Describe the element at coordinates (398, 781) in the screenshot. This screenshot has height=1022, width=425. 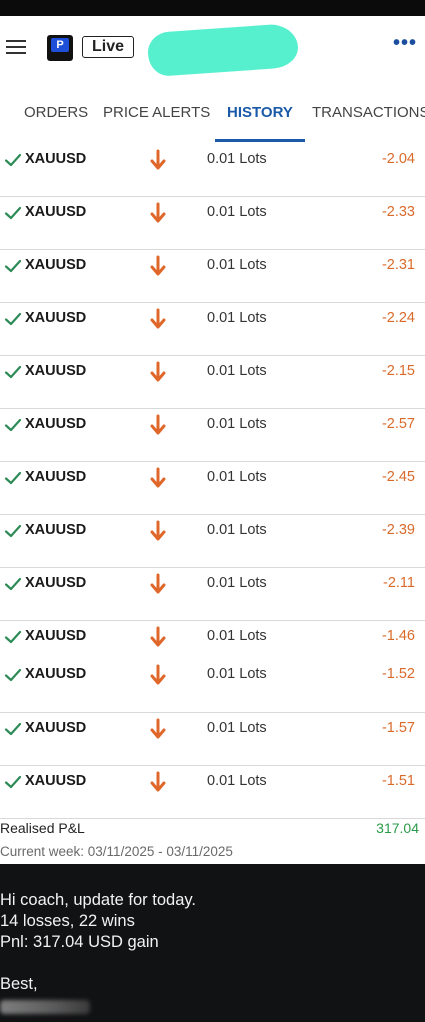
I see `trade-pnl: -1.51` at that location.